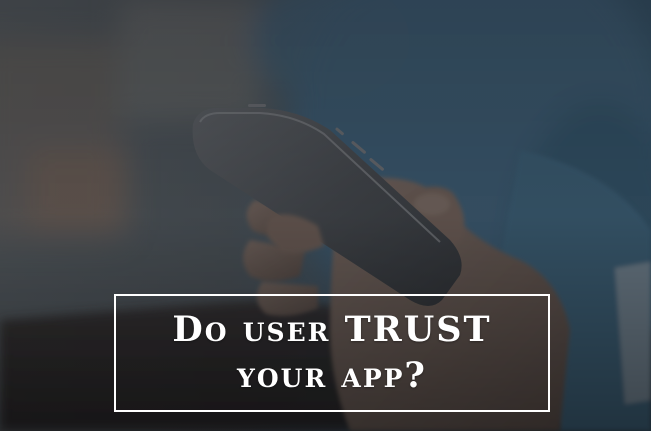  Describe the element at coordinates (332, 329) in the screenshot. I see `headline-line-1: Do user TRUST` at that location.